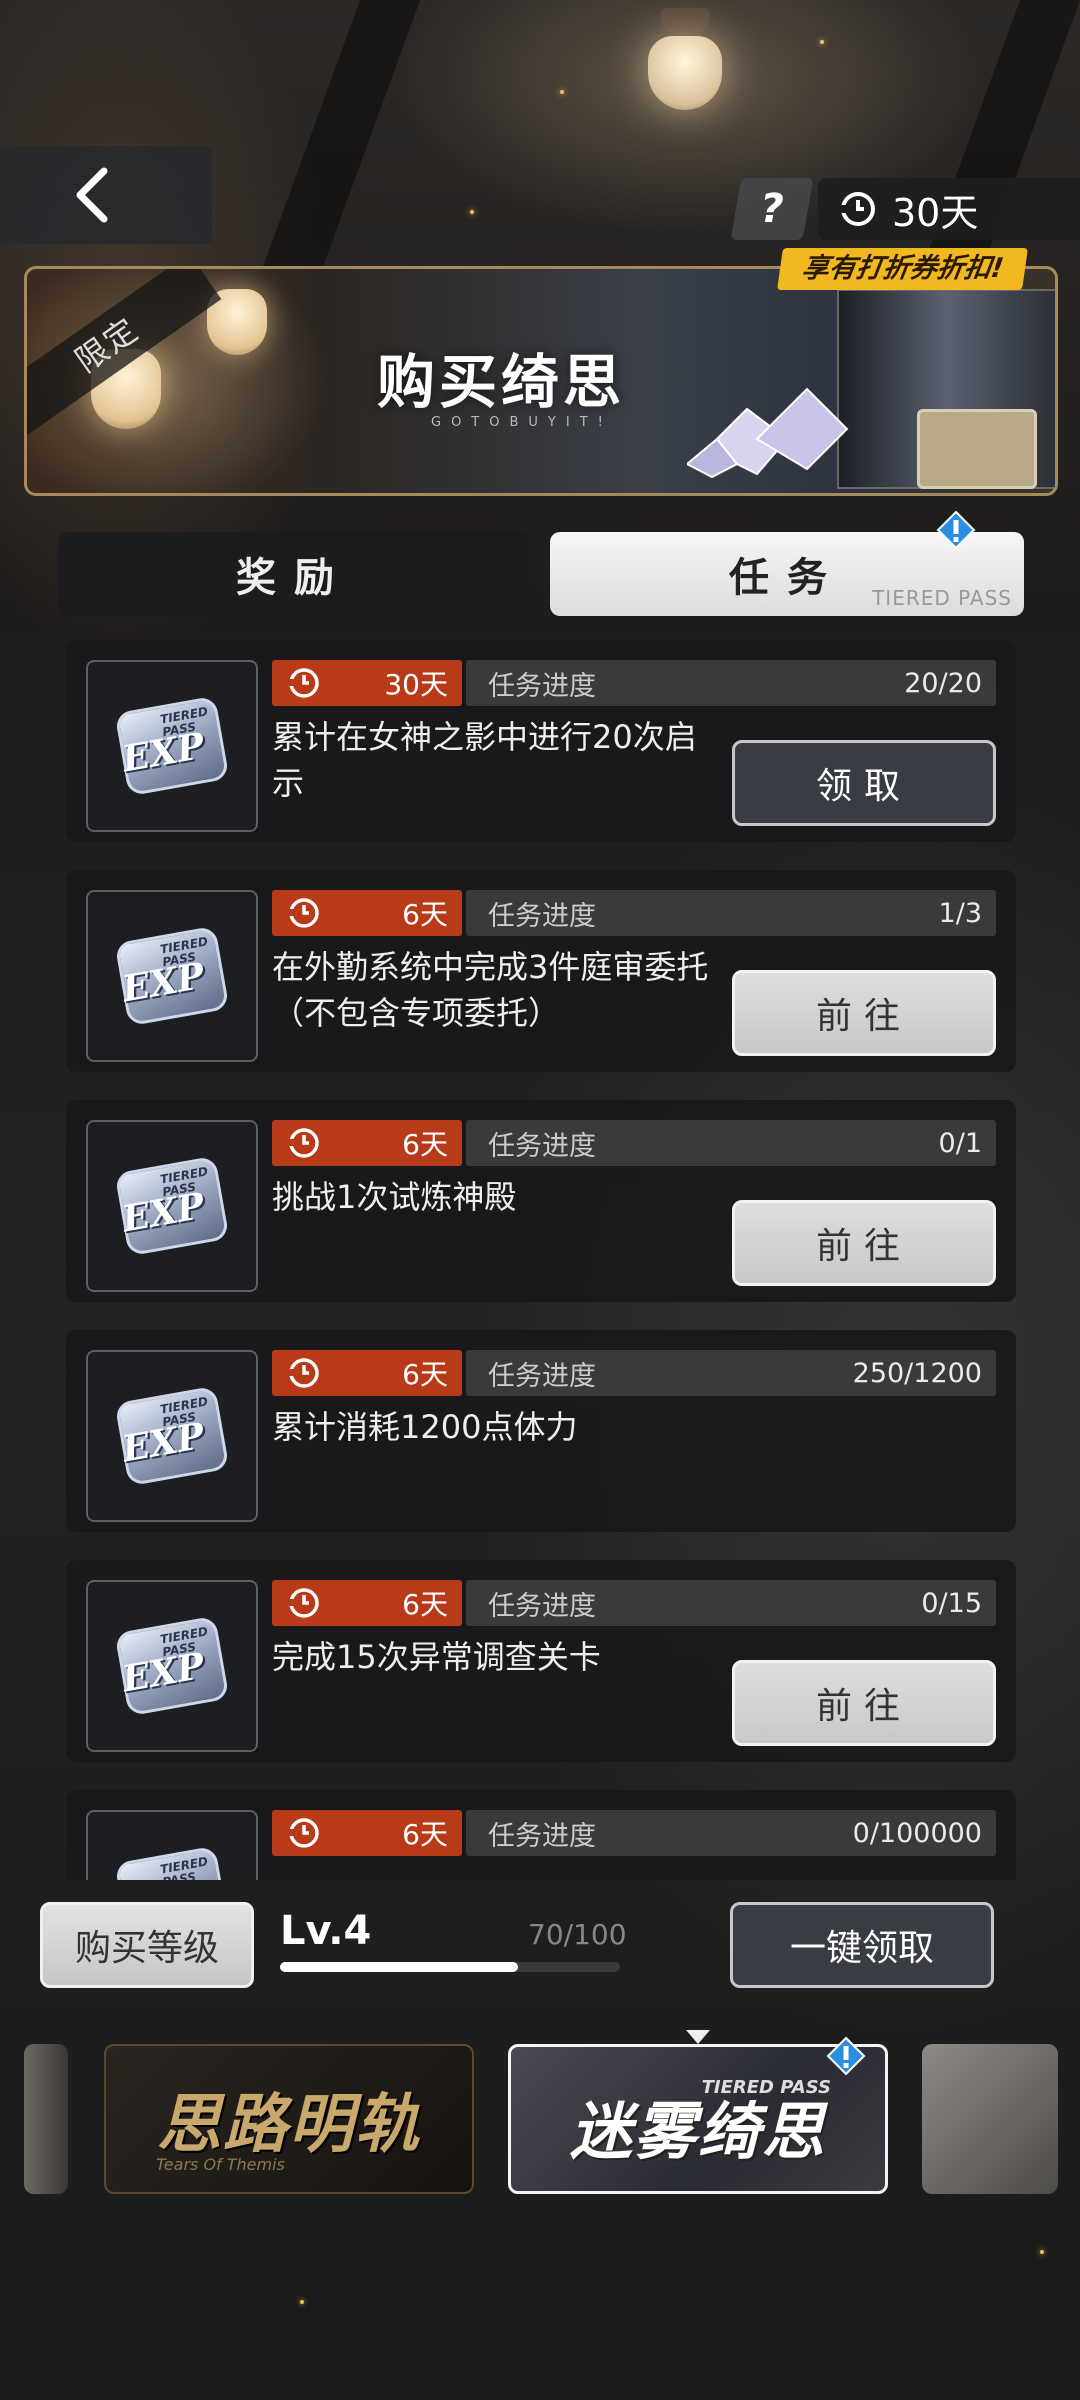 The height and width of the screenshot is (2400, 1080). Describe the element at coordinates (501, 382) in the screenshot. I see `banner-title: 购买绮思` at that location.